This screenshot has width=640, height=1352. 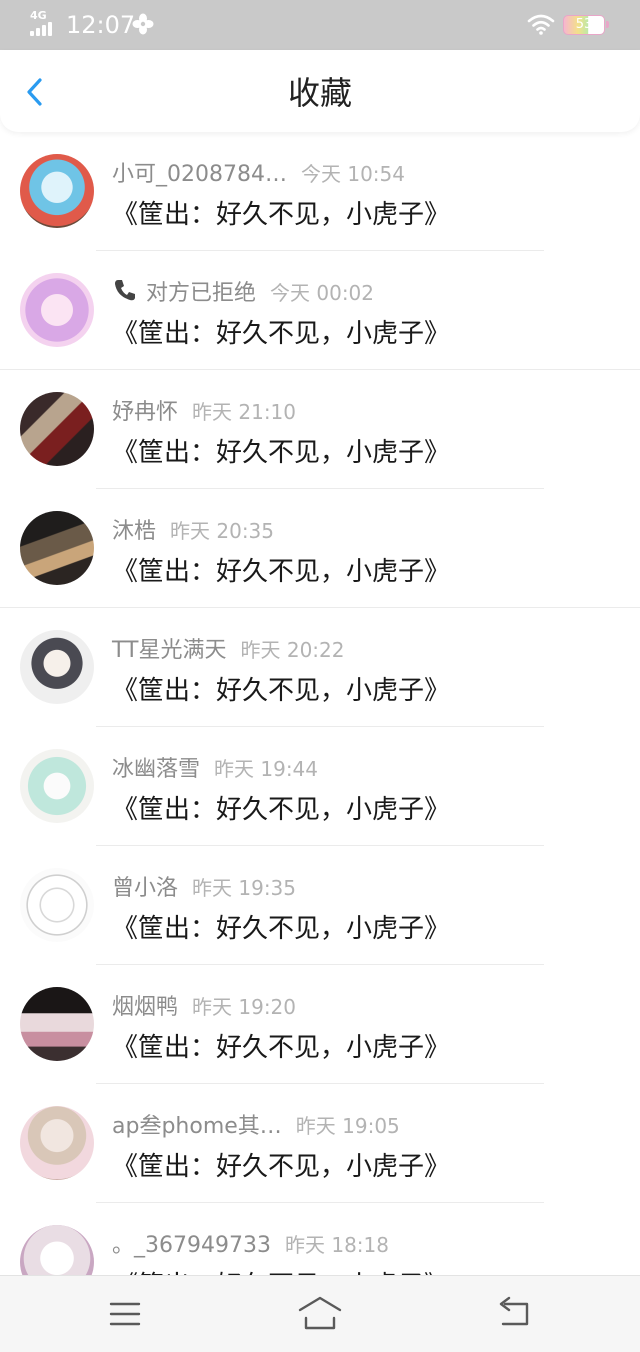 I want to click on page-title: 收藏, so click(x=319, y=93).